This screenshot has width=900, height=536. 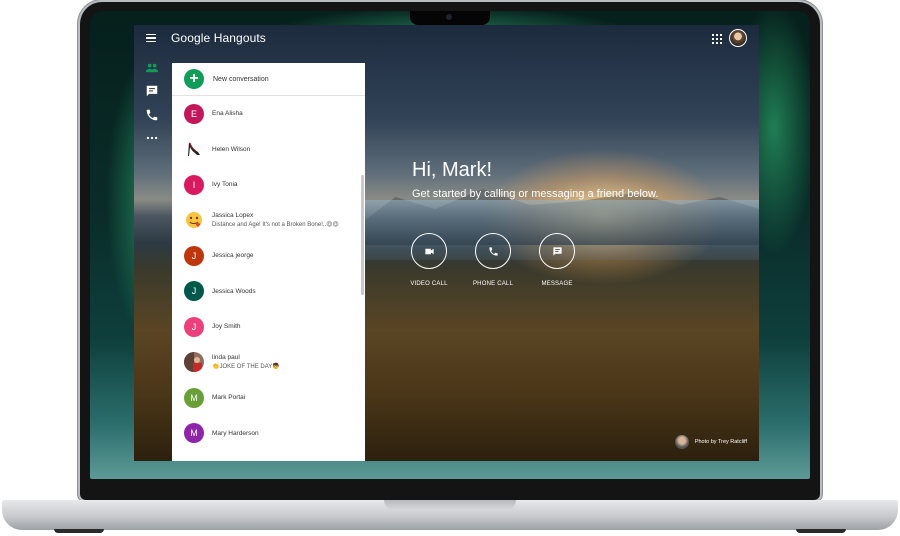 I want to click on contact-row: J Joy Smith, so click(x=268, y=327).